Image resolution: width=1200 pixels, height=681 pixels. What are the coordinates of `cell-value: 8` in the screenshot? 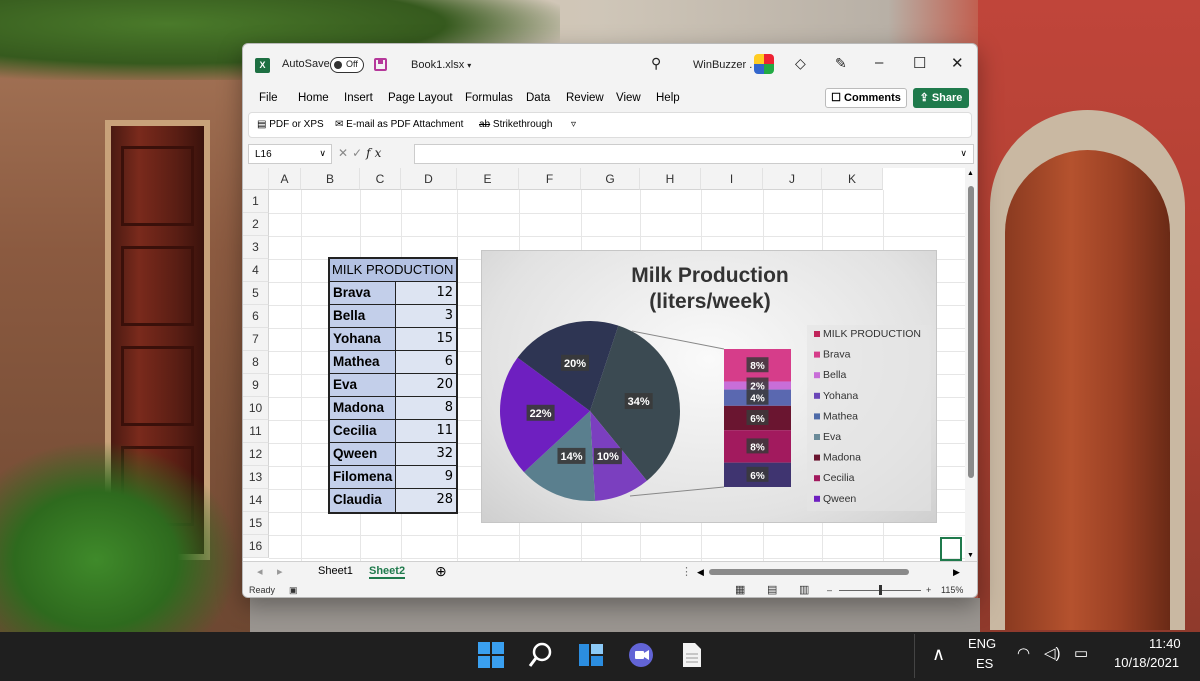 It's located at (426, 408).